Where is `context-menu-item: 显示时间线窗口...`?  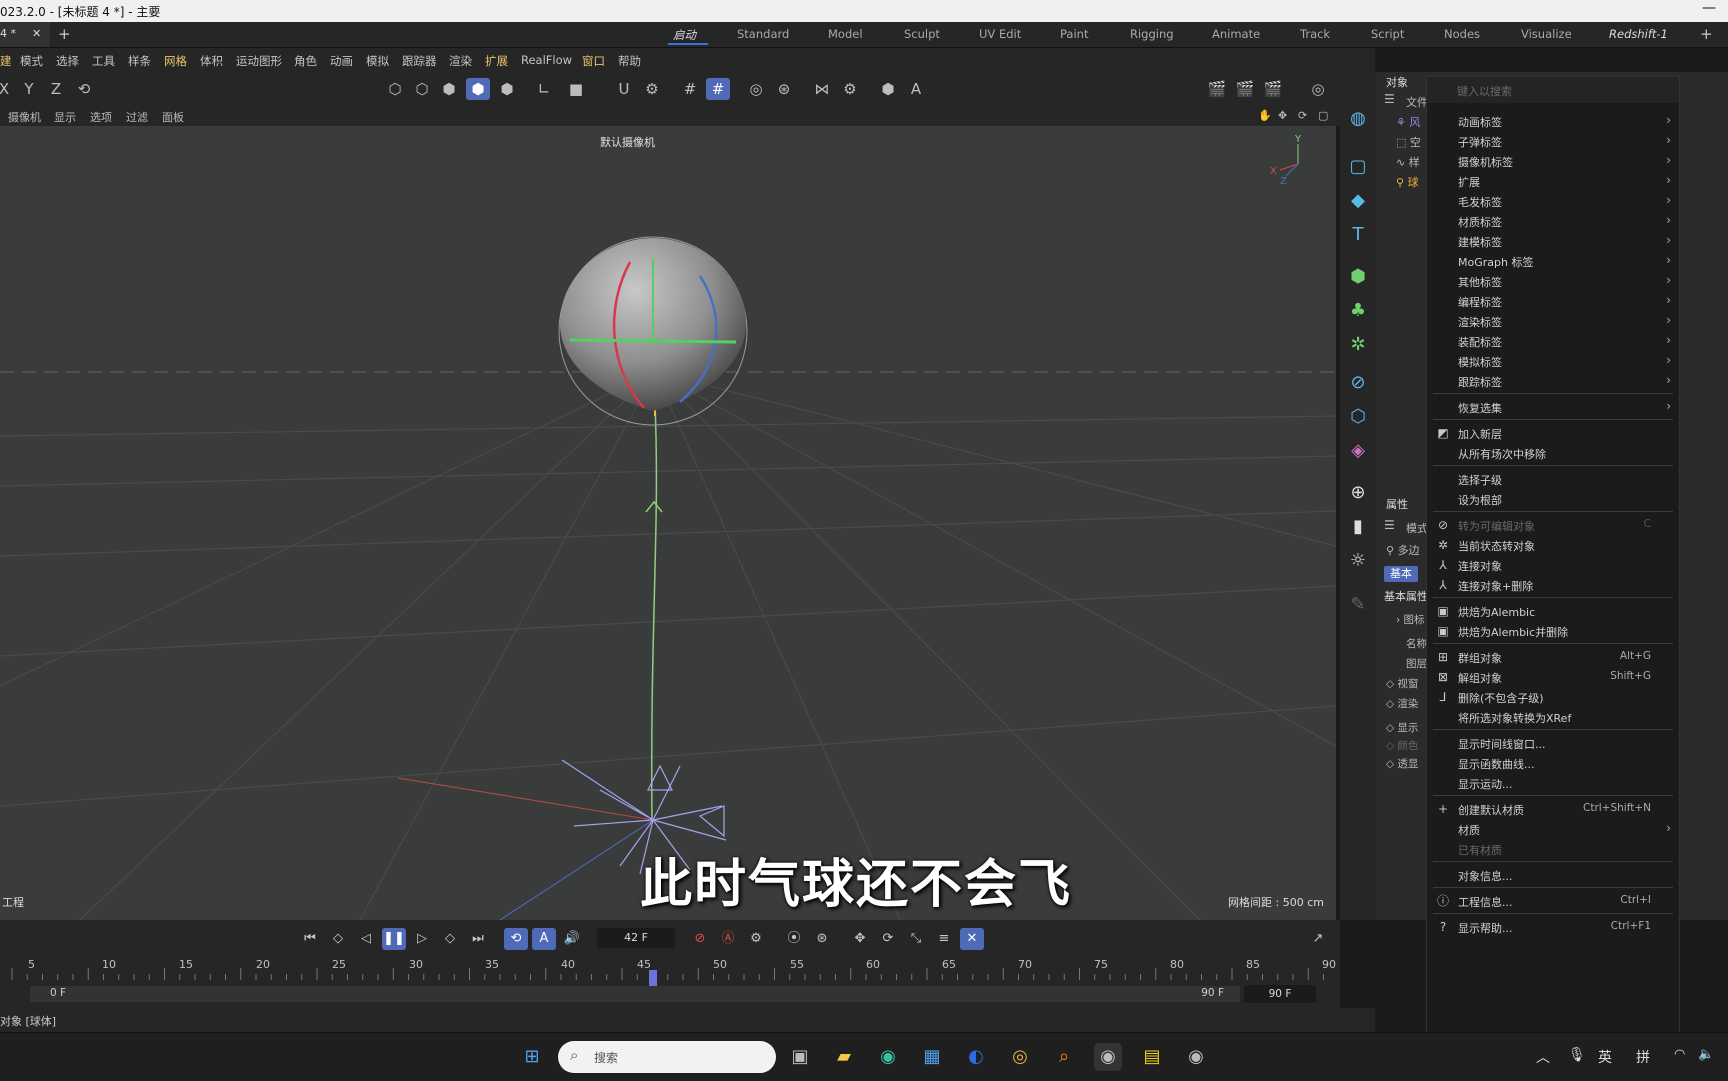
context-menu-item: 显示时间线窗口... is located at coordinates (1553, 743).